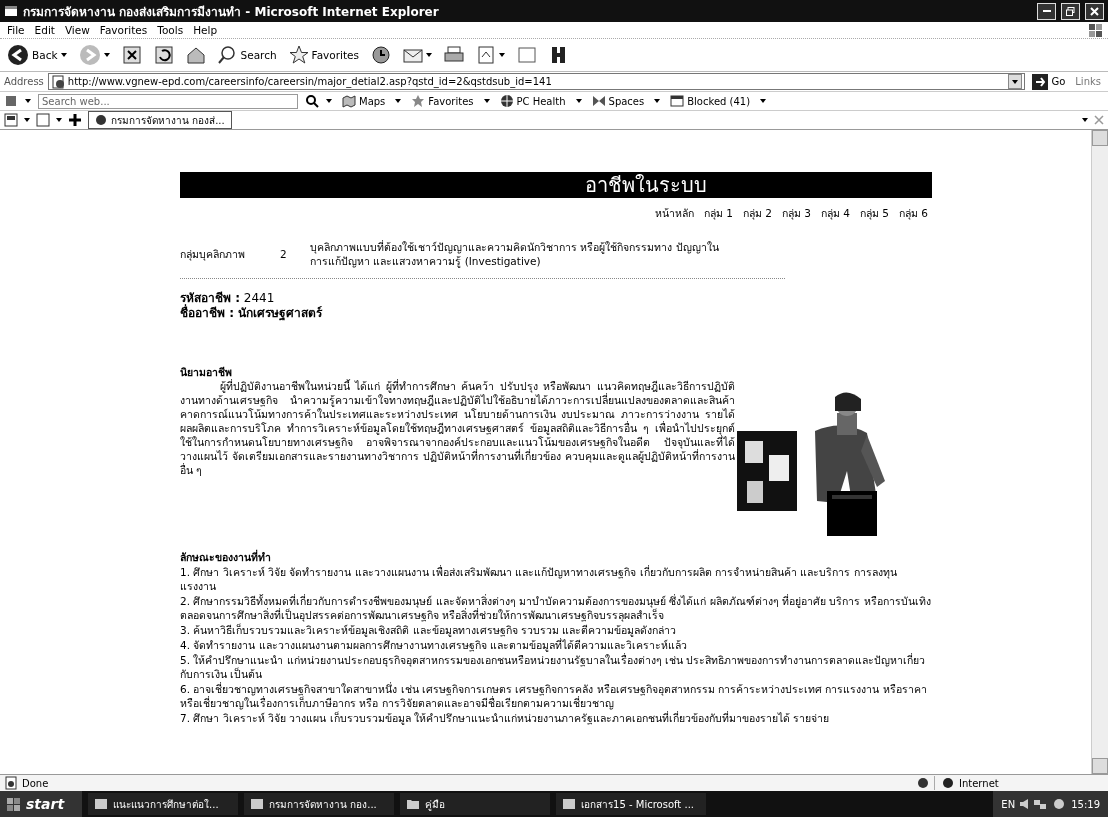  Describe the element at coordinates (364, 101) in the screenshot. I see `toolbar-link: Maps` at that location.